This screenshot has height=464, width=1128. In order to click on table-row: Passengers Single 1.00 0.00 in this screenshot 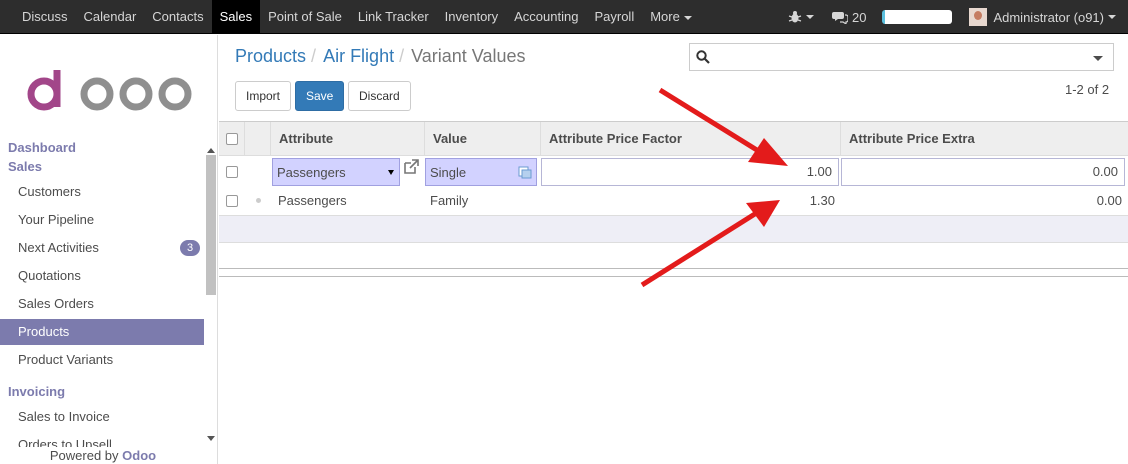, I will do `click(673, 172)`.